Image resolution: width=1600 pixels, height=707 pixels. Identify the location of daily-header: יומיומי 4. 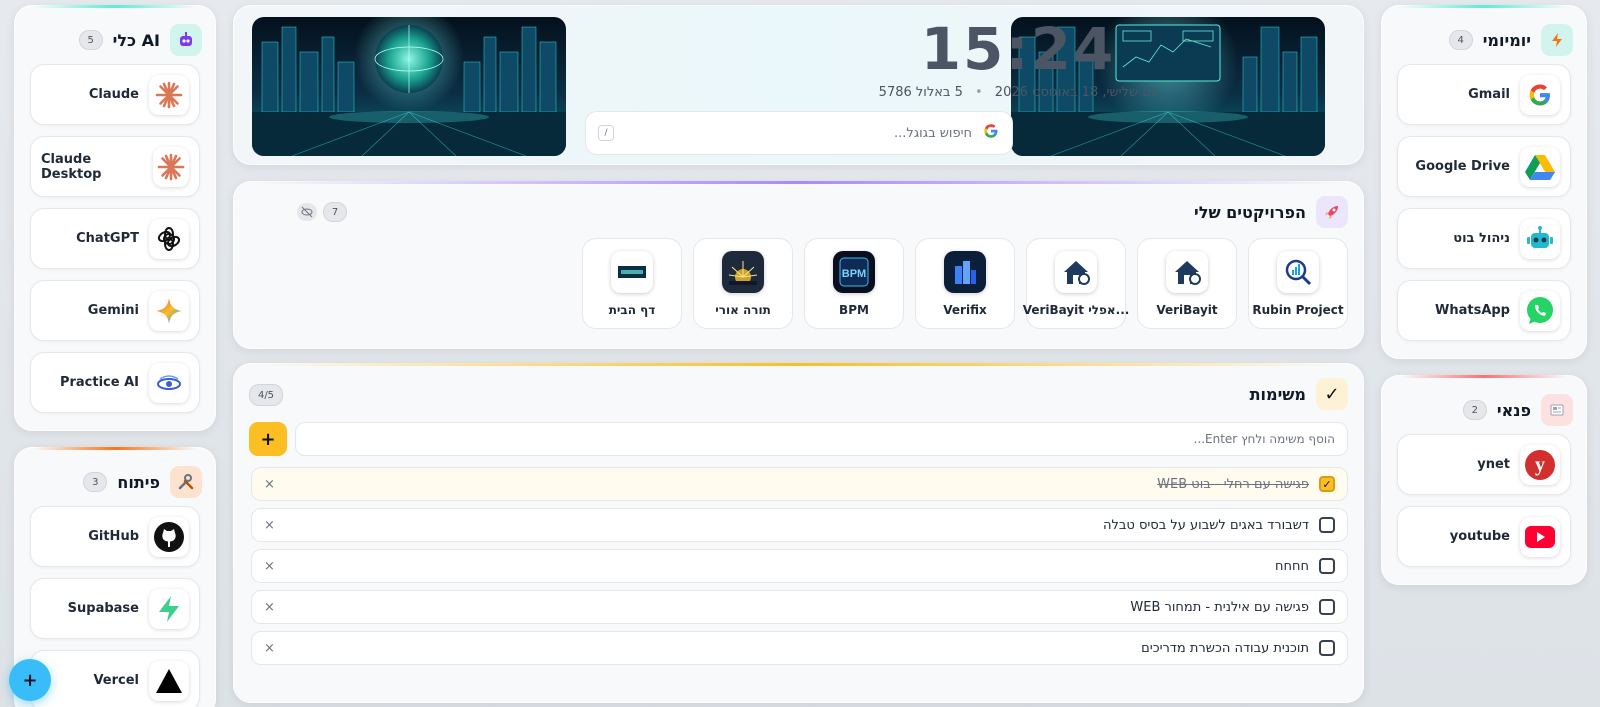
(1484, 40).